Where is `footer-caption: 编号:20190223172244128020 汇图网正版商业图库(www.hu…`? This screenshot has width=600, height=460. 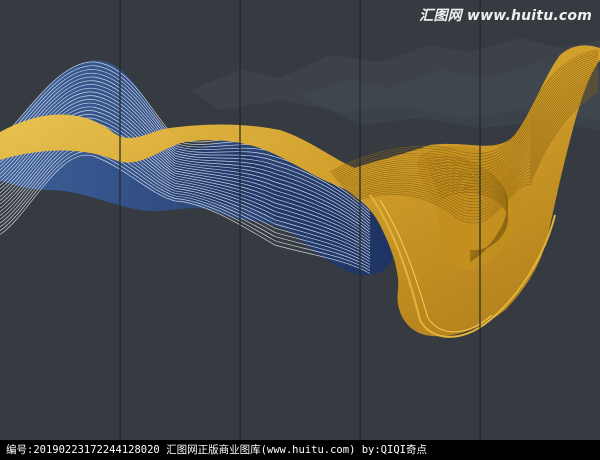 footer-caption: 编号:20190223172244128020 汇图网正版商业图库(www.hu… is located at coordinates (300, 450).